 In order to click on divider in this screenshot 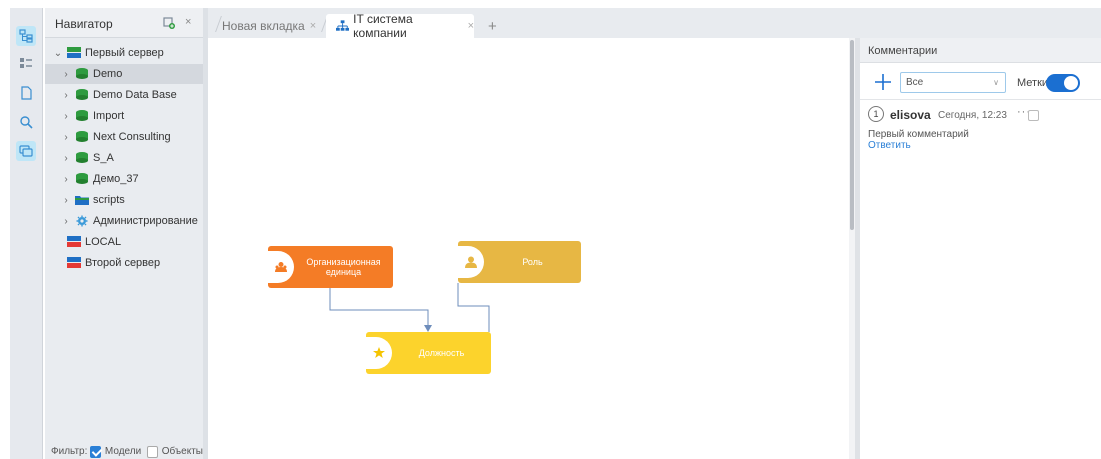, I will do `click(980, 99)`.